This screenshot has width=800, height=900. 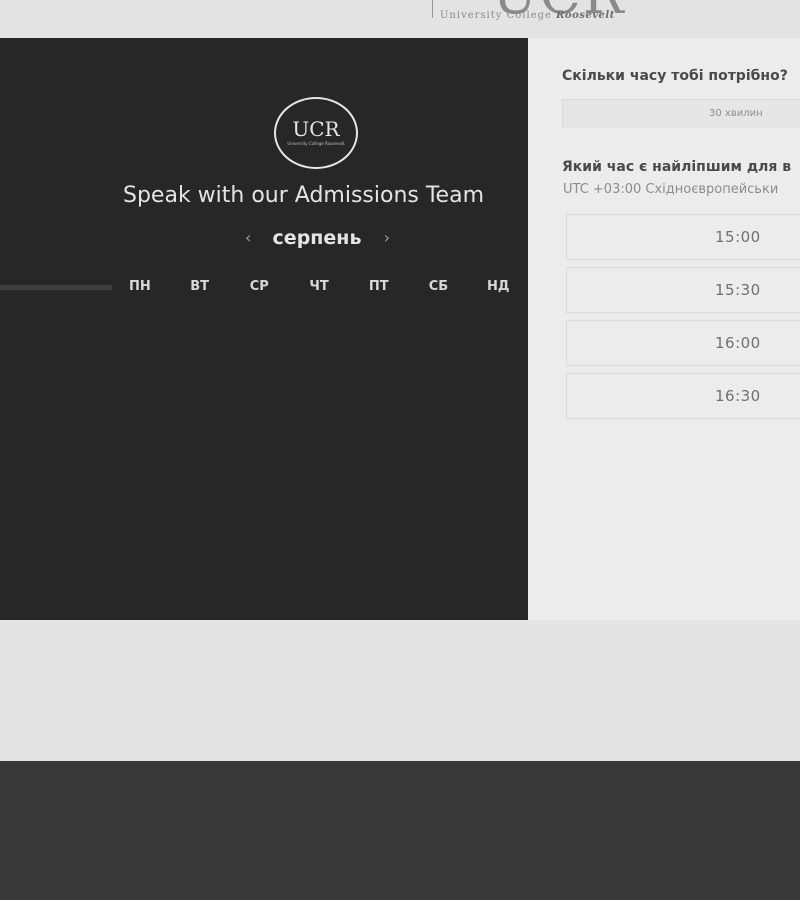 I want to click on month-label: серпень, so click(x=317, y=238).